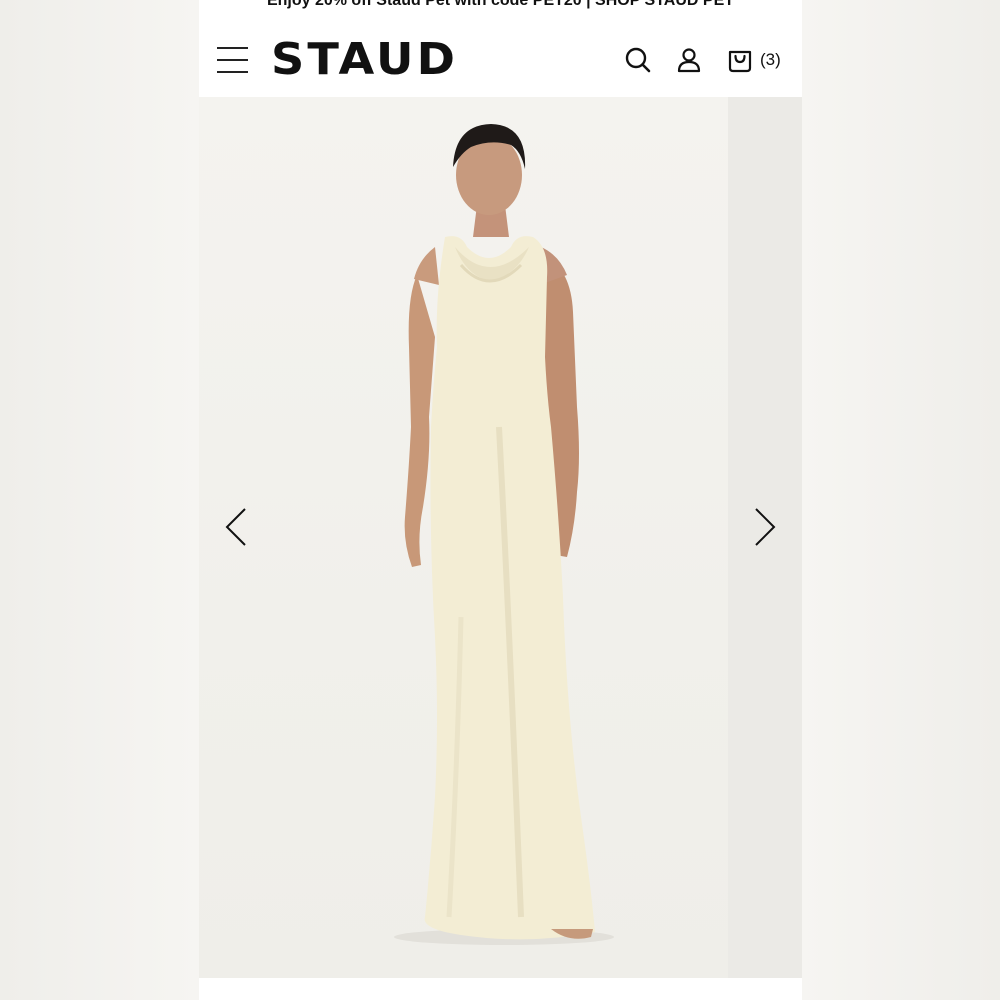 This screenshot has width=1000, height=1000. Describe the element at coordinates (770, 60) in the screenshot. I see `cart-count: (3)` at that location.